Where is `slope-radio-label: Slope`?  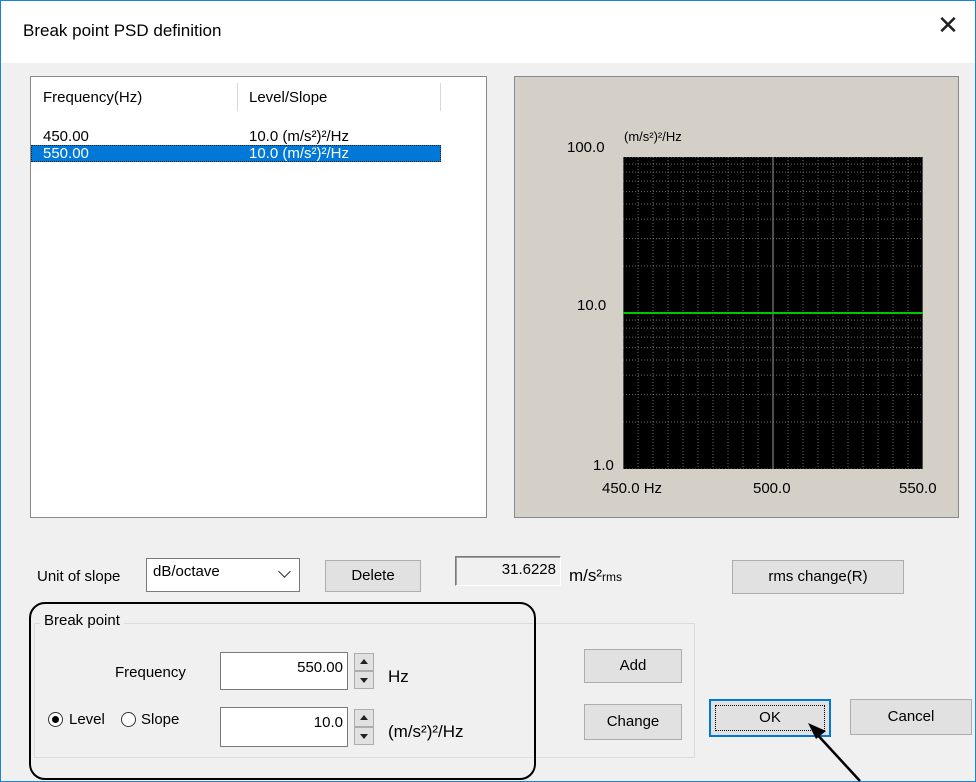
slope-radio-label: Slope is located at coordinates (160, 719).